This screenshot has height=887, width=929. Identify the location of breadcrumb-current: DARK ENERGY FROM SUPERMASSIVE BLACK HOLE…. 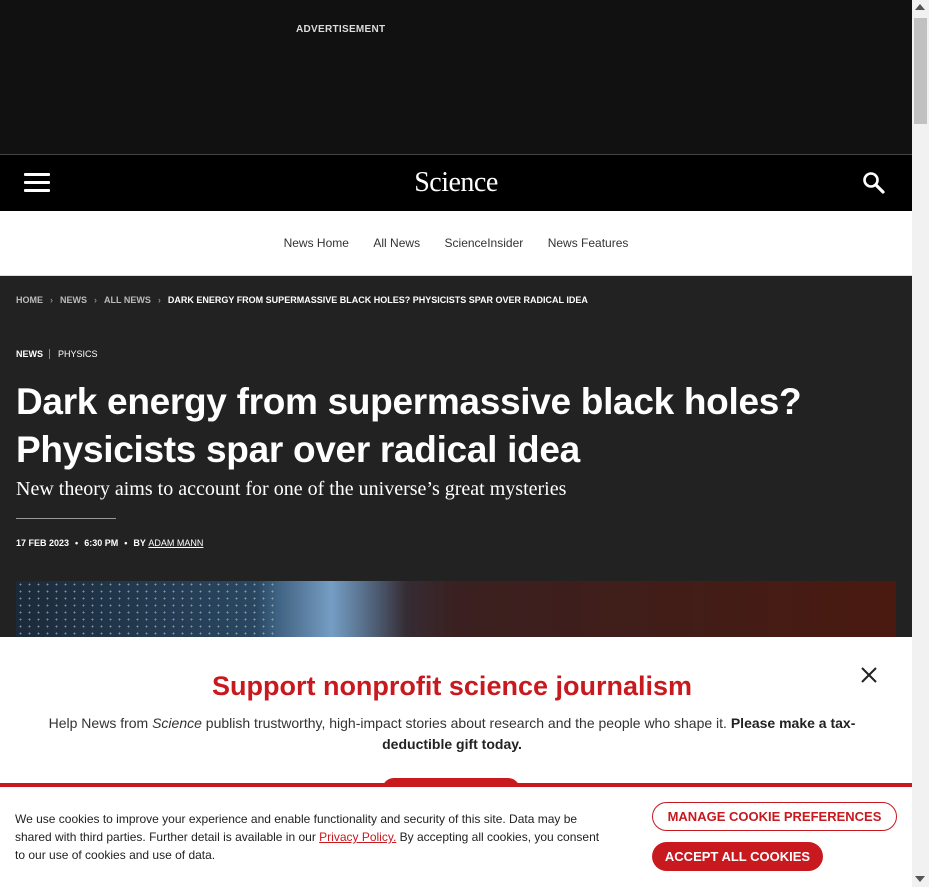
(377, 300).